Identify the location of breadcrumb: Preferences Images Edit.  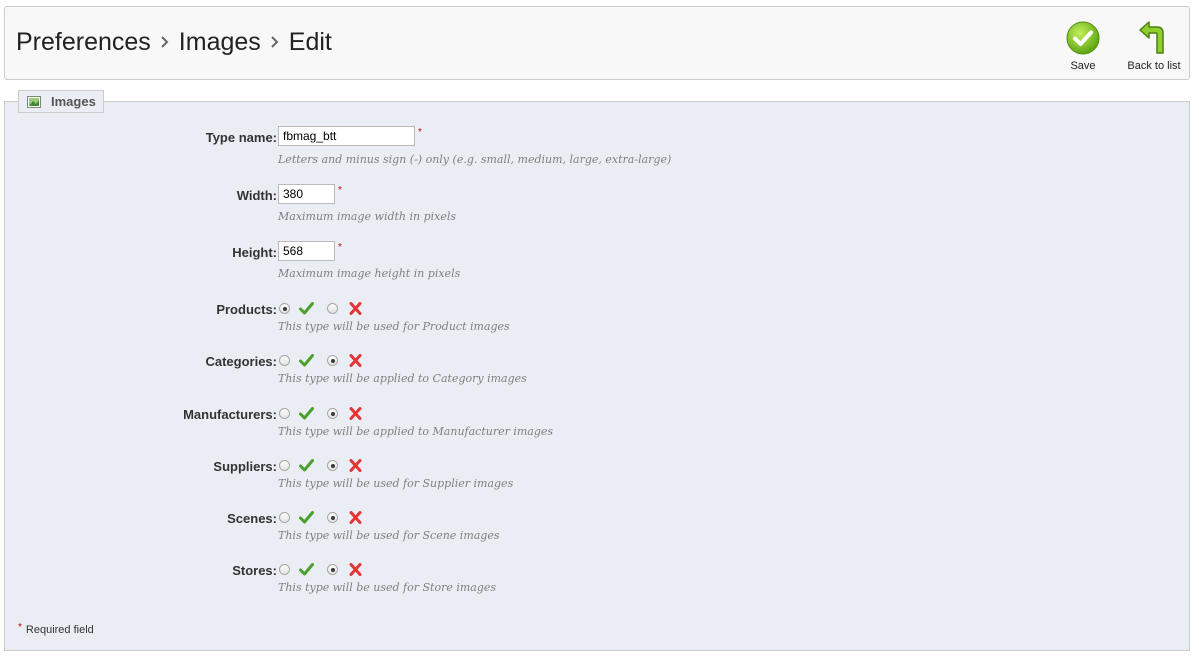
(174, 42).